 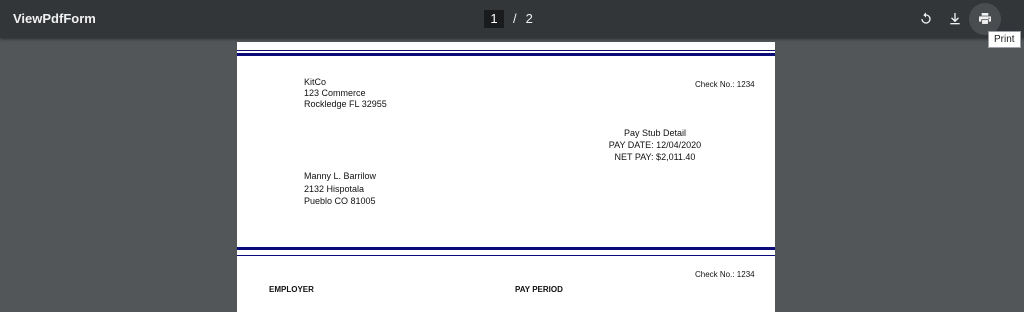 What do you see at coordinates (54, 18) in the screenshot?
I see `document-title: ViewPdfForm` at bounding box center [54, 18].